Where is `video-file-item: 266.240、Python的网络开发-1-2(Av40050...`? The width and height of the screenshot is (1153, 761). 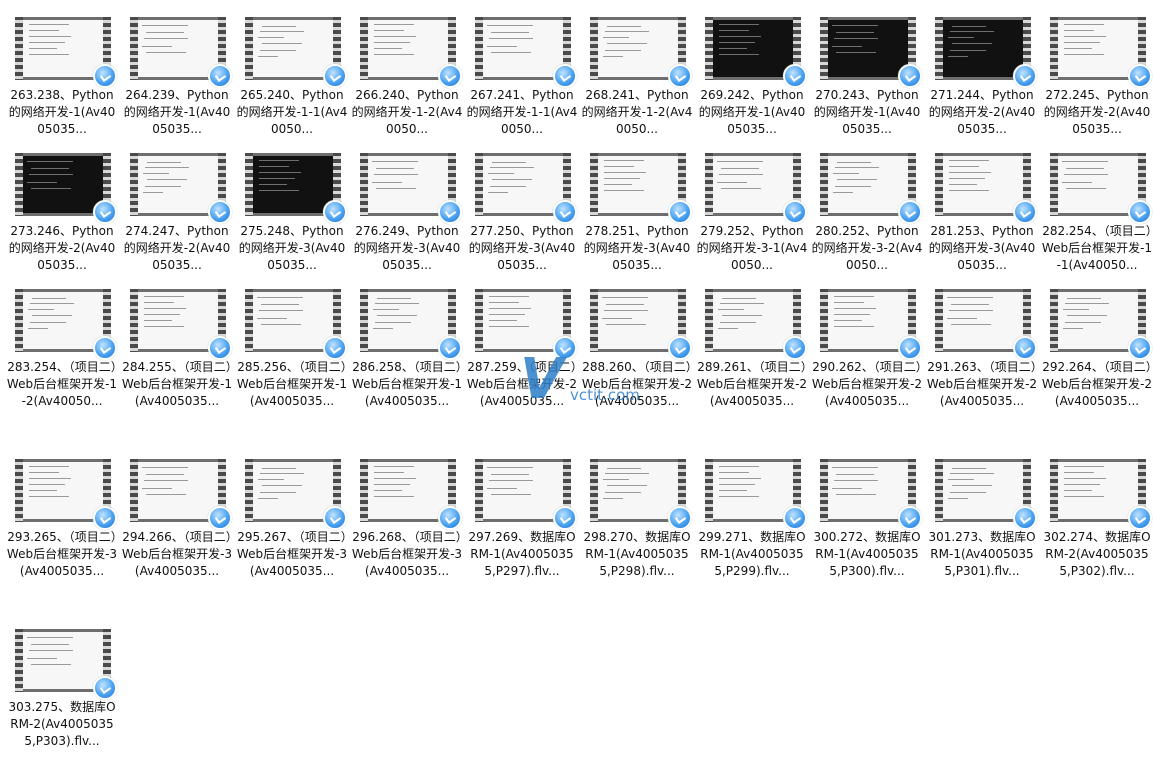 video-file-item: 266.240、Python的网络开发-1-2(Av40050... is located at coordinates (407, 81).